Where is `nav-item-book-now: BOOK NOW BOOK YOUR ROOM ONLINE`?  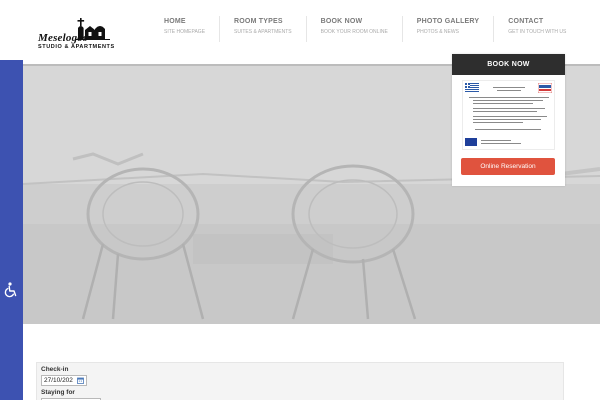 nav-item-book-now: BOOK NOW BOOK YOUR ROOM ONLINE is located at coordinates (353, 29).